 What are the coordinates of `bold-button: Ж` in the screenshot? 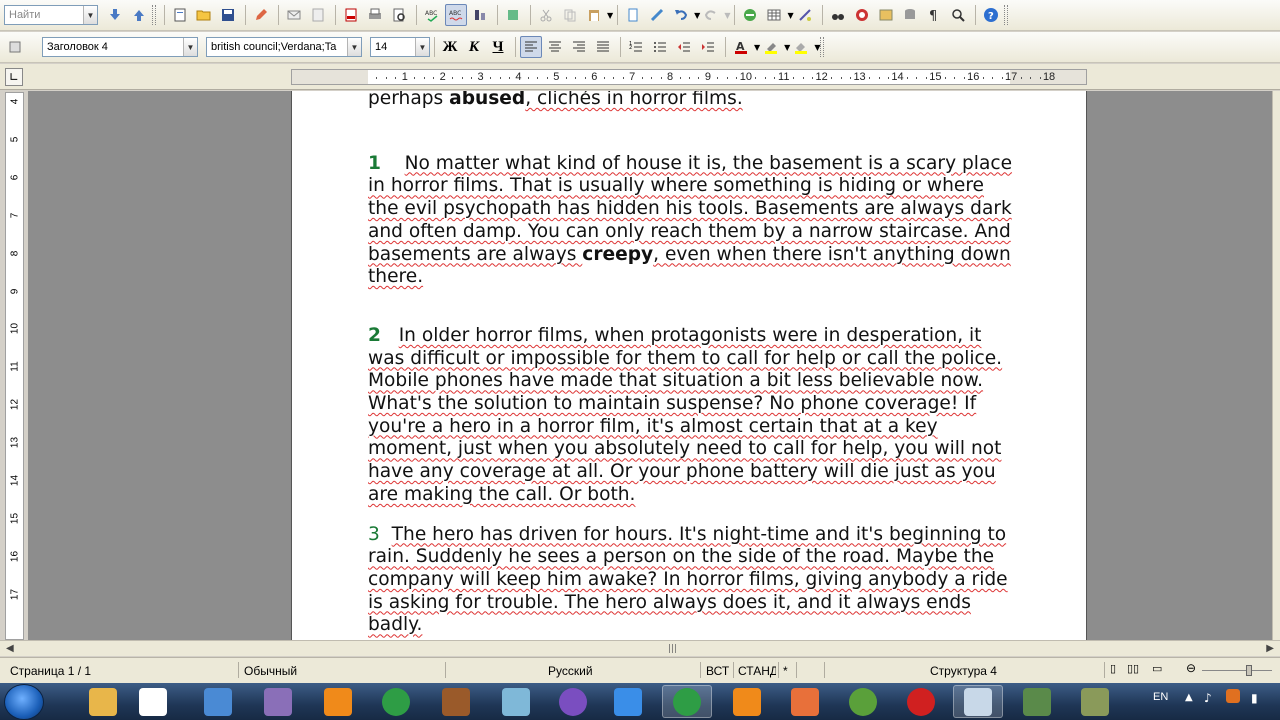 It's located at (450, 47).